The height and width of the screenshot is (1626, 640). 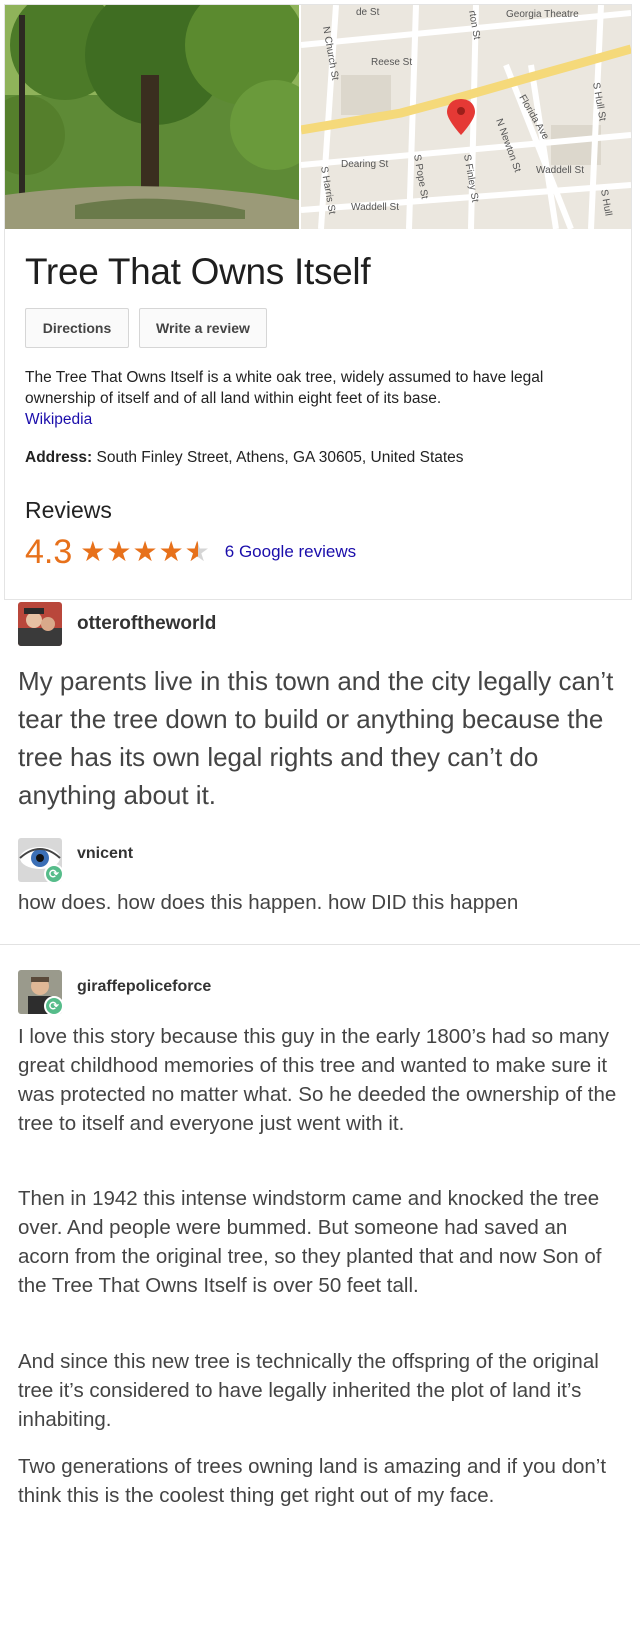 I want to click on address-label: Address:, so click(x=59, y=457).